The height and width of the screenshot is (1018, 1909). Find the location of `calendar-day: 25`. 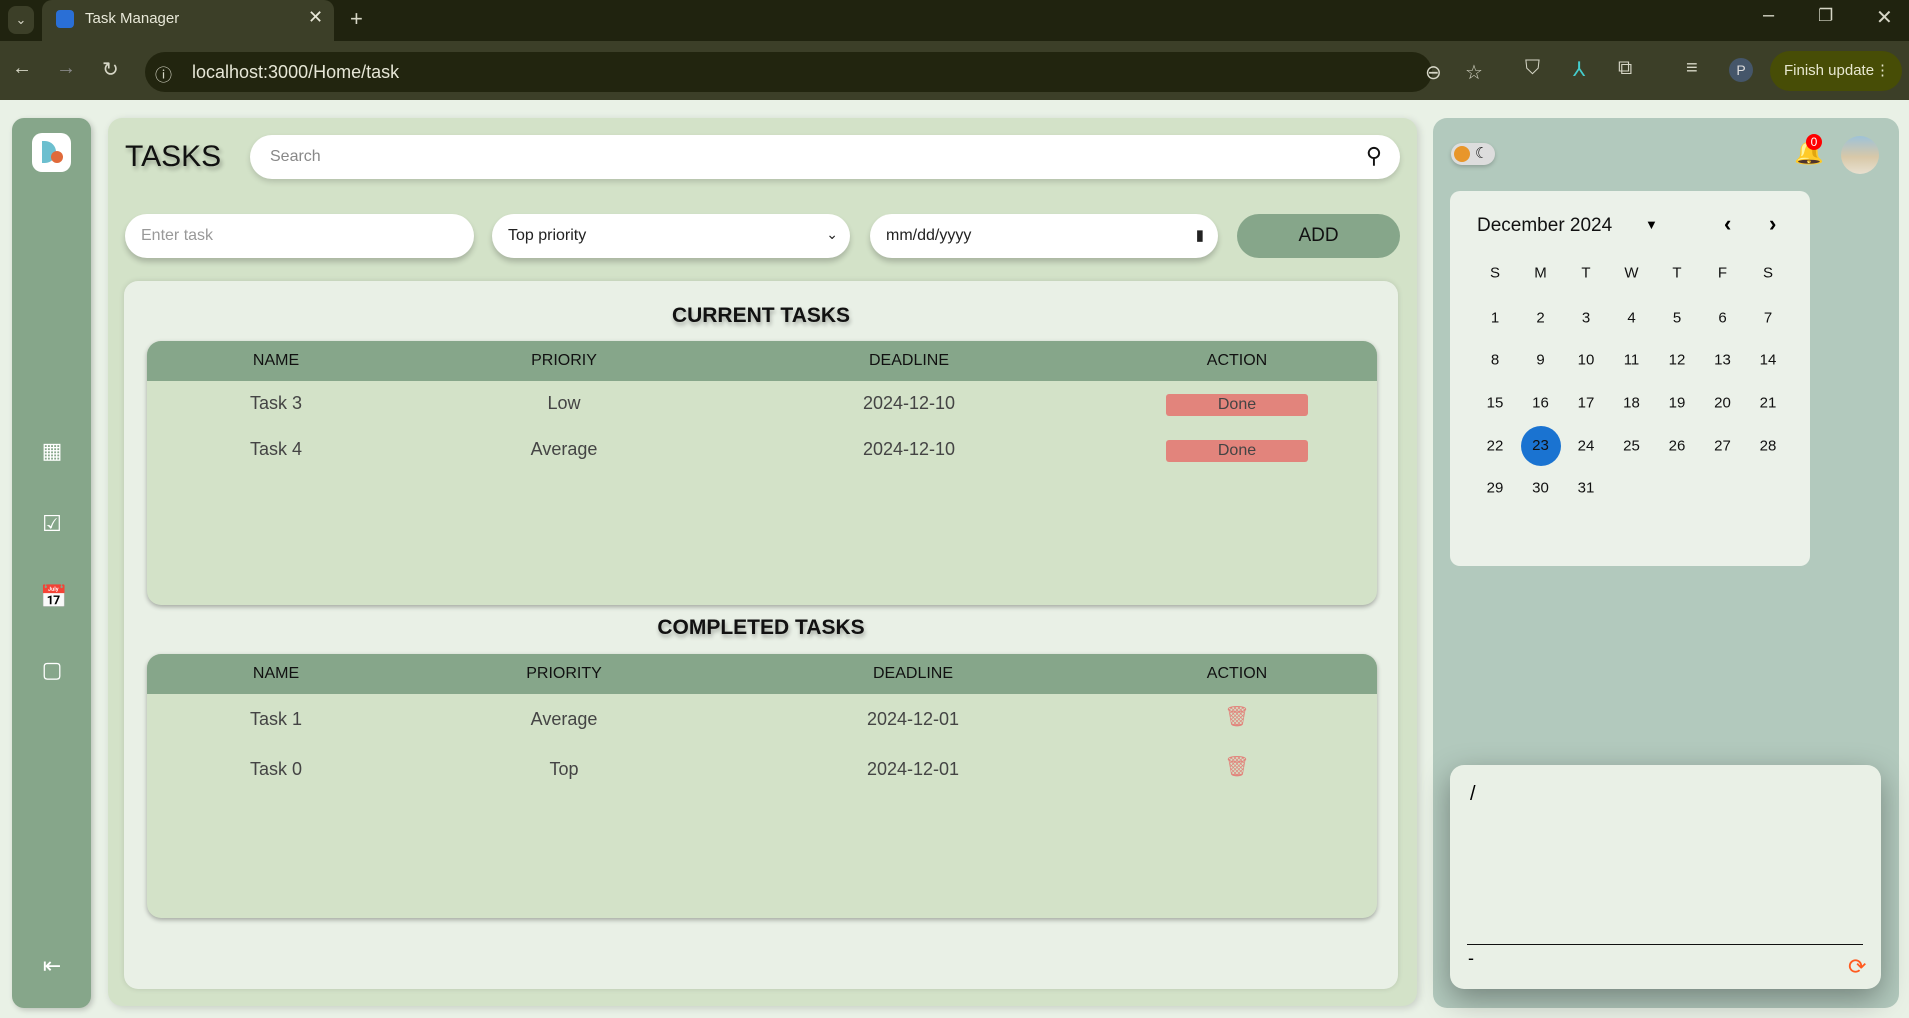

calendar-day: 25 is located at coordinates (1632, 446).